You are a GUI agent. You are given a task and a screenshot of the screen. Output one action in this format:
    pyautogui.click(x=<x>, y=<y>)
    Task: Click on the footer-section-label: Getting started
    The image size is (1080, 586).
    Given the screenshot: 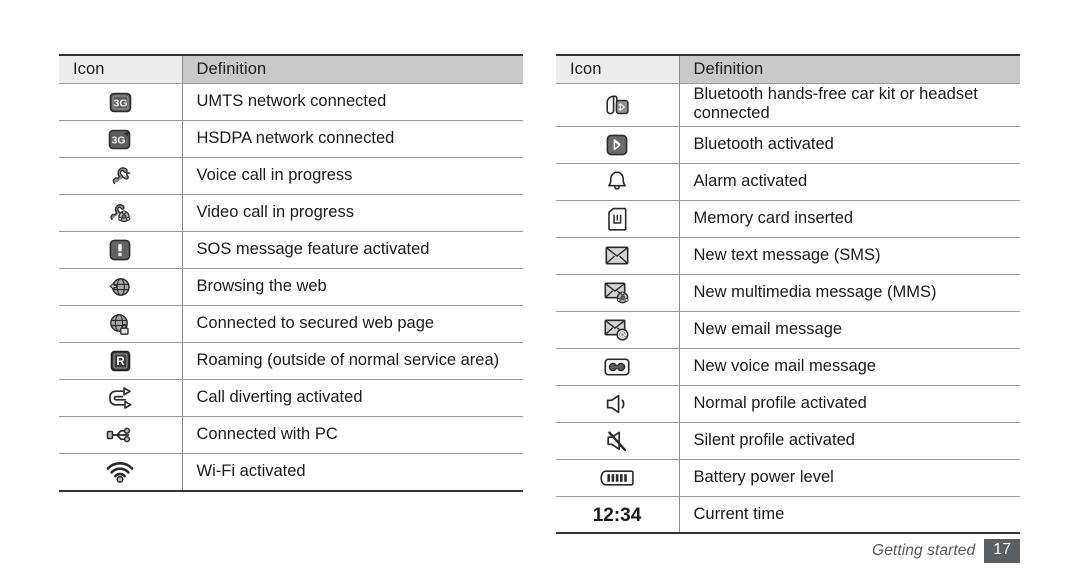 What is the action you would take?
    pyautogui.click(x=924, y=550)
    